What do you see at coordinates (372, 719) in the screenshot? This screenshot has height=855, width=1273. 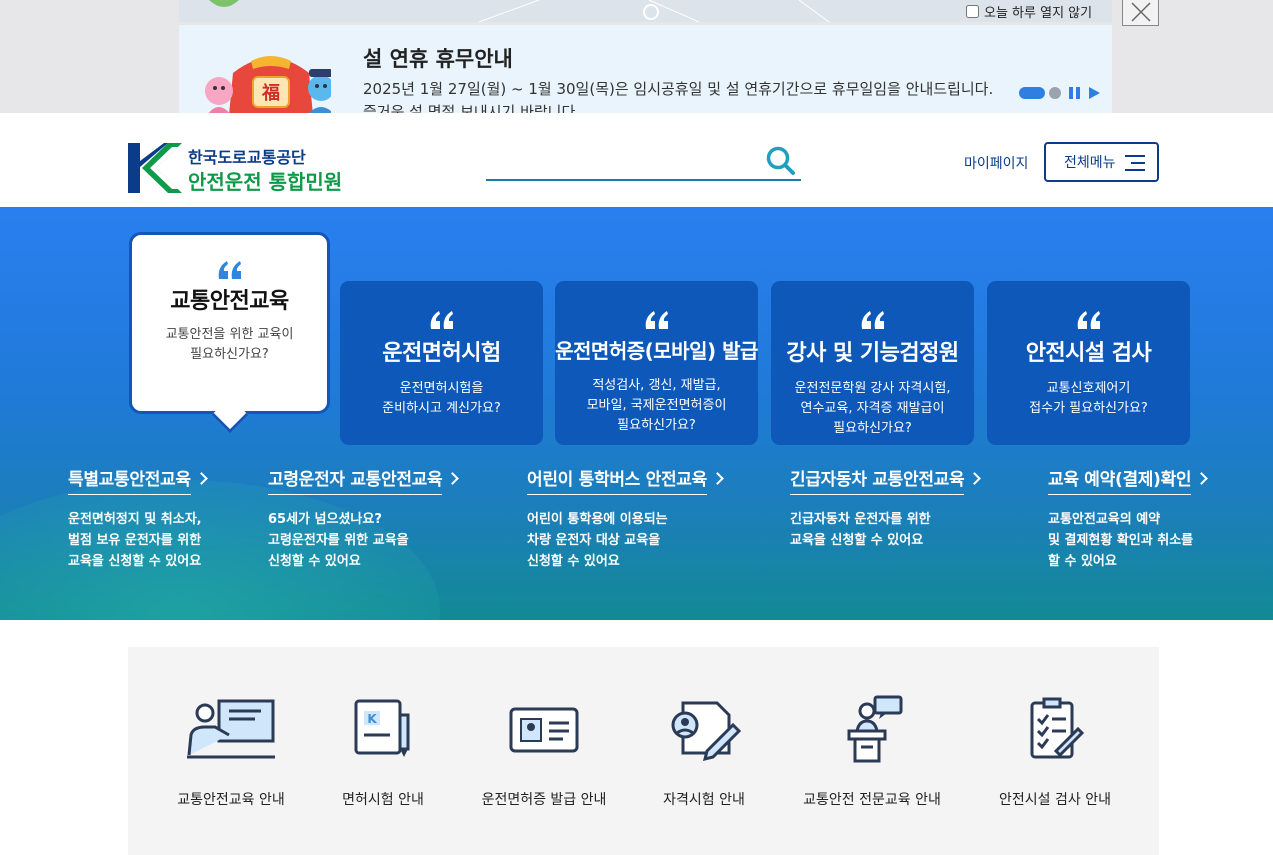 I see `svg-text: K` at bounding box center [372, 719].